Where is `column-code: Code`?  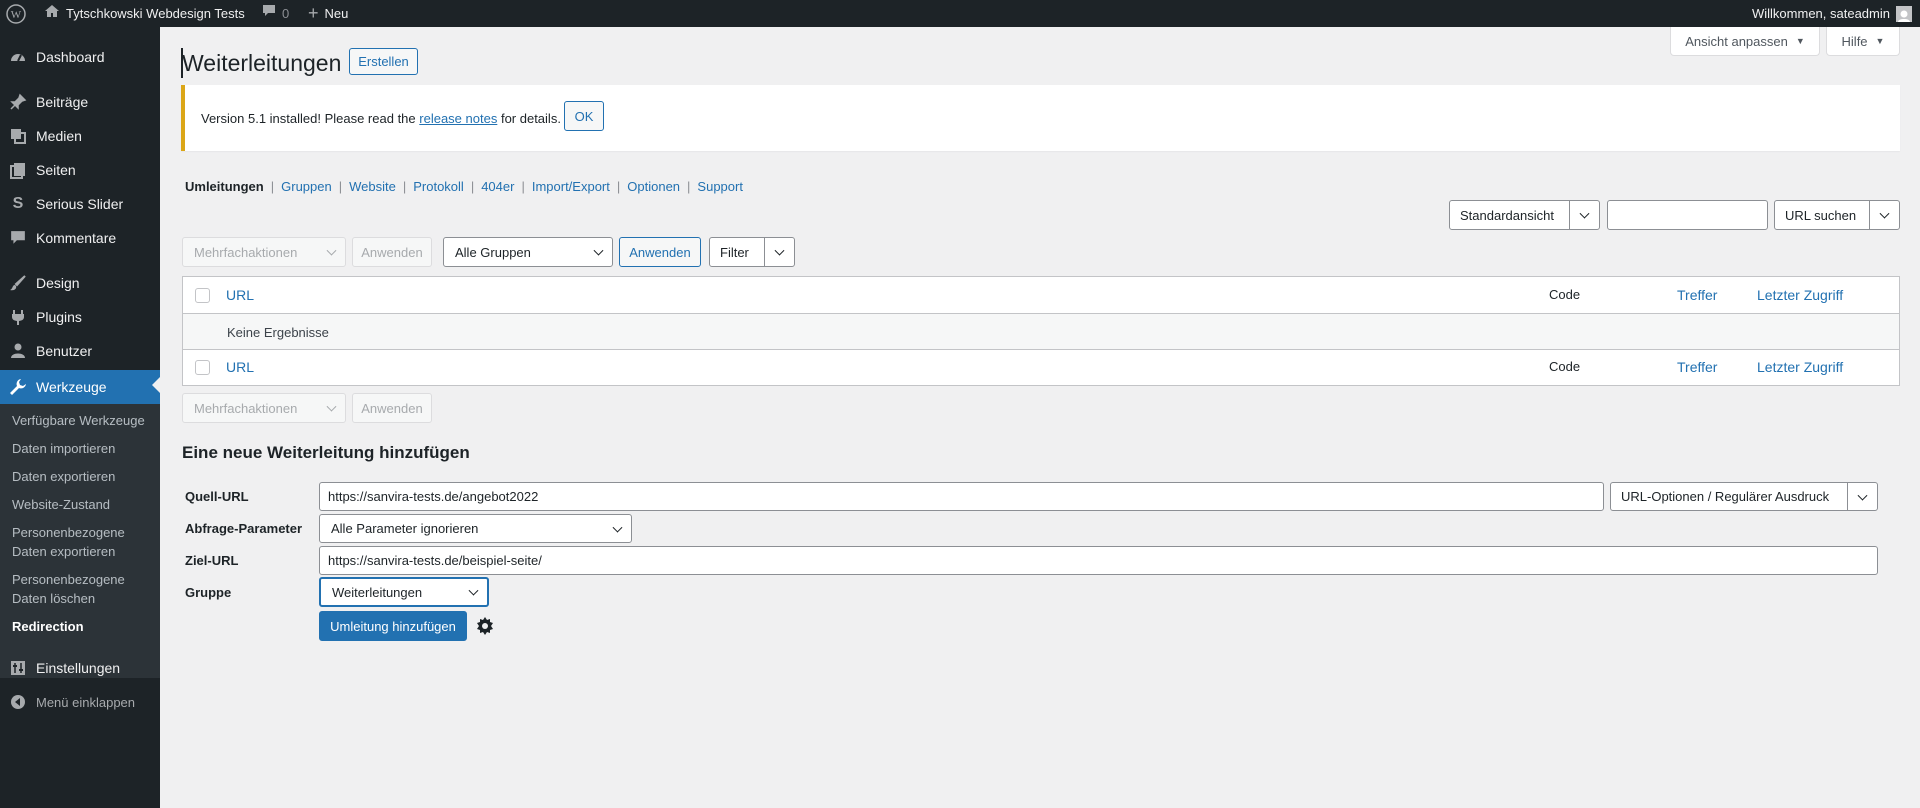 column-code: Code is located at coordinates (1565, 294).